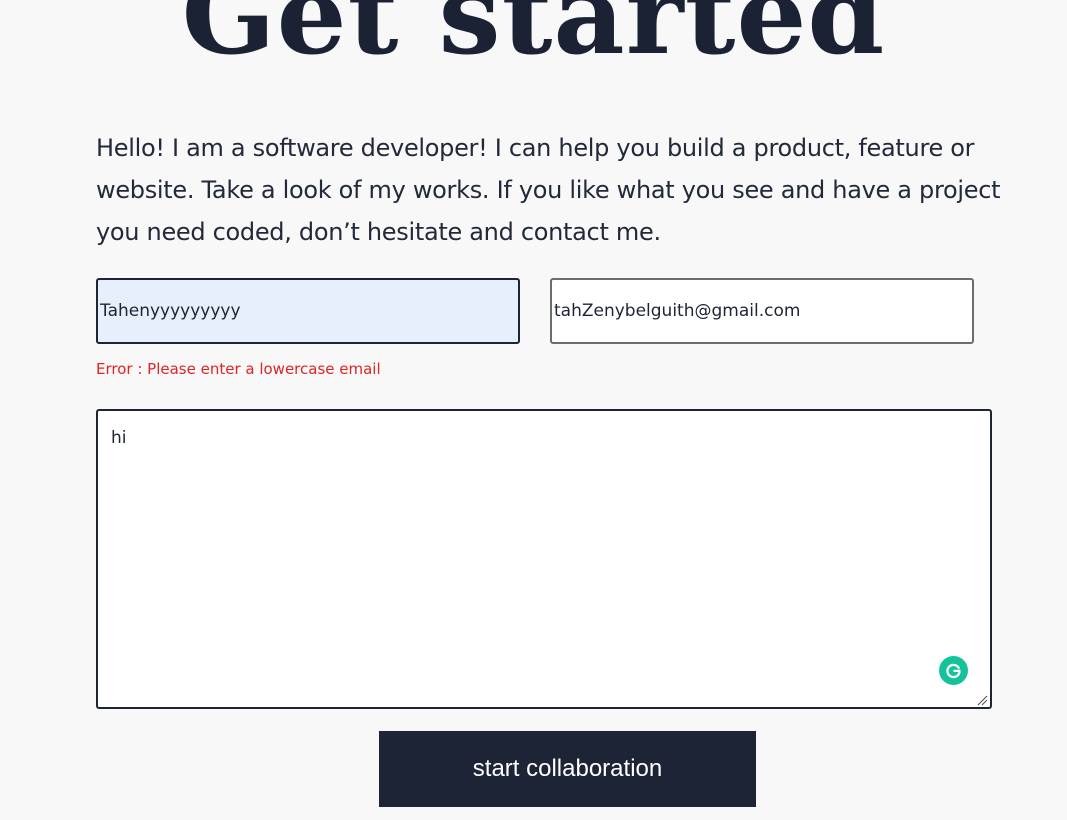 This screenshot has width=1067, height=820. I want to click on grammarly-icon, so click(953, 670).